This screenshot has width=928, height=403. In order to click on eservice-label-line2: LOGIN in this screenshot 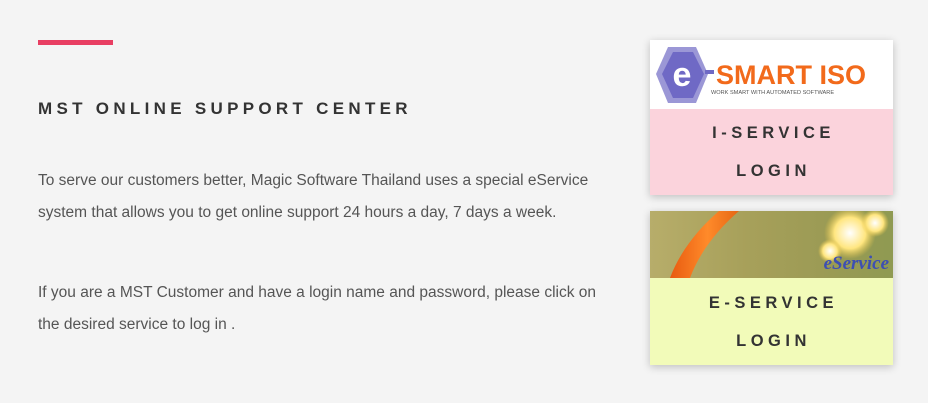, I will do `click(773, 340)`.